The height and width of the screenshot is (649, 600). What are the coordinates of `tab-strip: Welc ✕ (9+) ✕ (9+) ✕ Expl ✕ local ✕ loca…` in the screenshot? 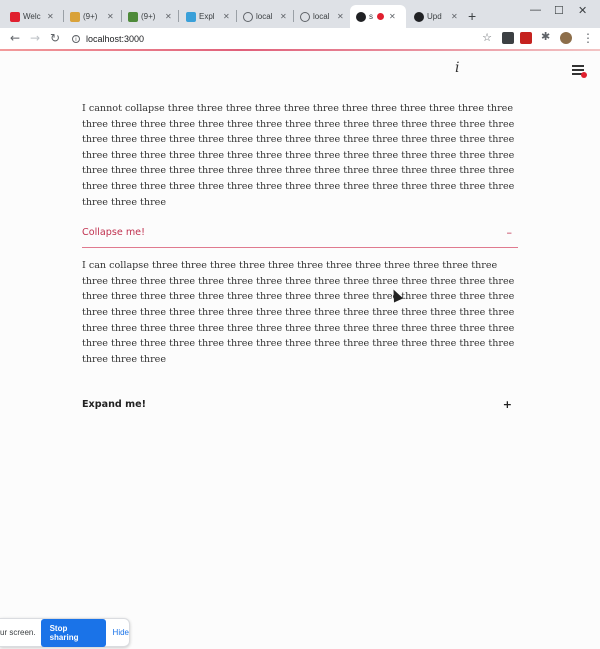 It's located at (300, 14).